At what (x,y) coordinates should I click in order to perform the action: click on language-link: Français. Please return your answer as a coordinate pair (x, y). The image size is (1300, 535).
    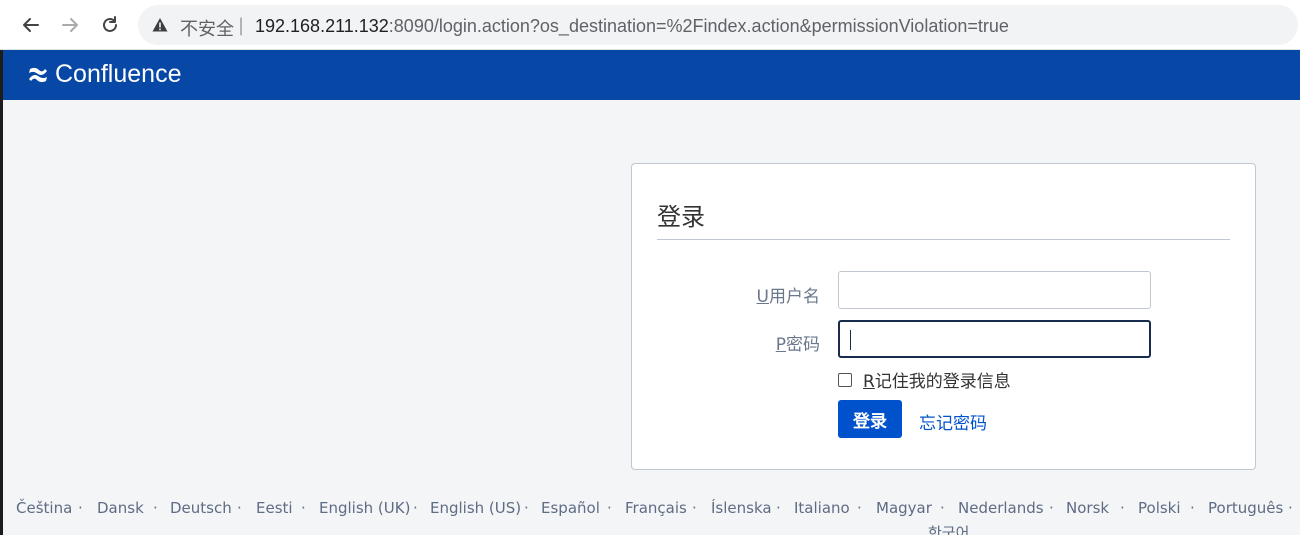
    Looking at the image, I should click on (656, 508).